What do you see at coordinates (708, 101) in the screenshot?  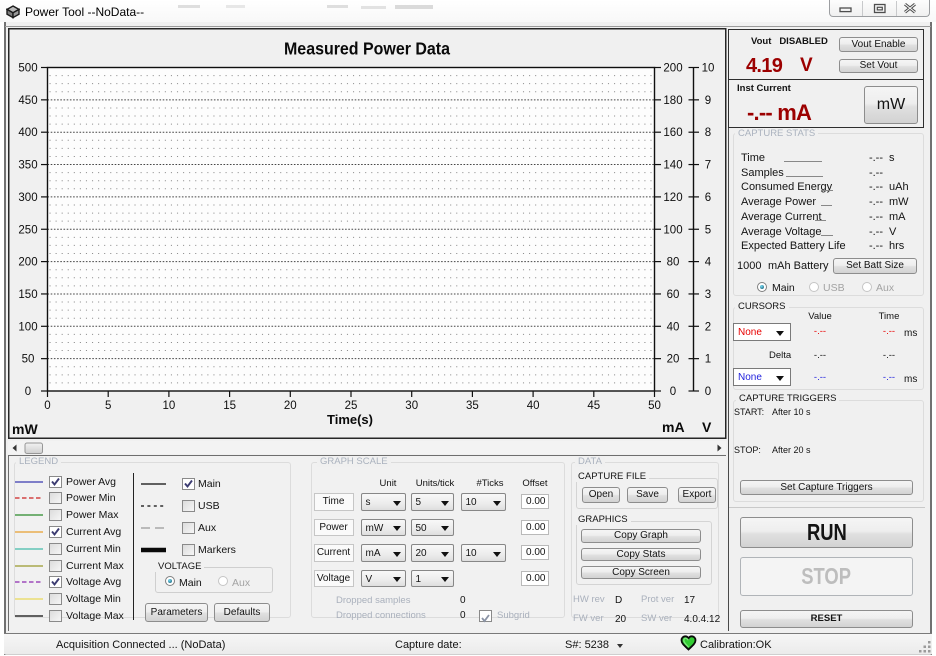 I see `svg-text: 9` at bounding box center [708, 101].